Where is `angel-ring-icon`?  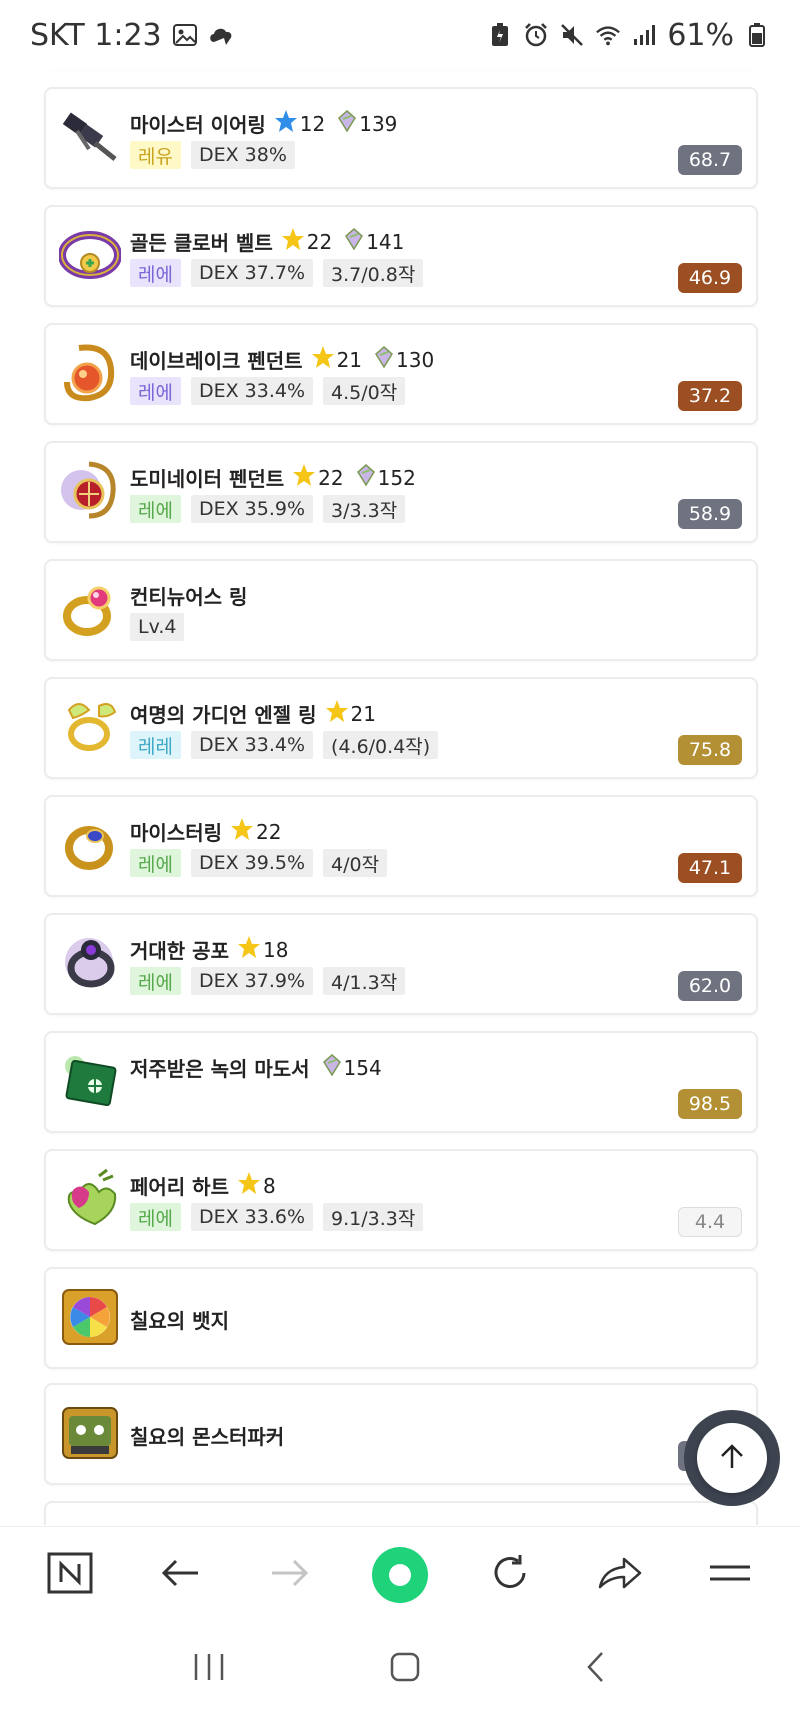
angel-ring-icon is located at coordinates (90, 727).